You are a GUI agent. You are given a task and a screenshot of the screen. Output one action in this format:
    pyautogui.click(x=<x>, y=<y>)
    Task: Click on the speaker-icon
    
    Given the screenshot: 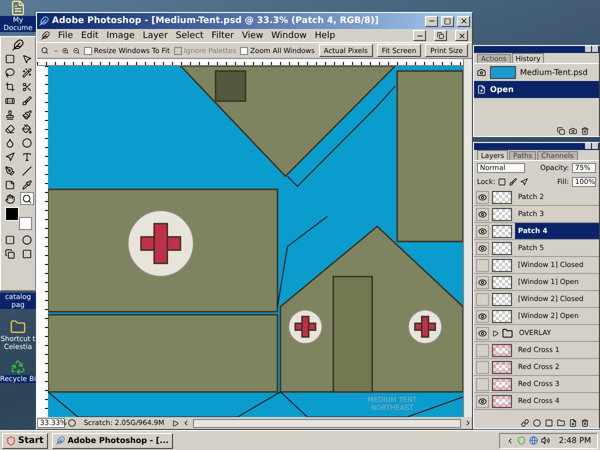 What is the action you would take?
    pyautogui.click(x=545, y=440)
    